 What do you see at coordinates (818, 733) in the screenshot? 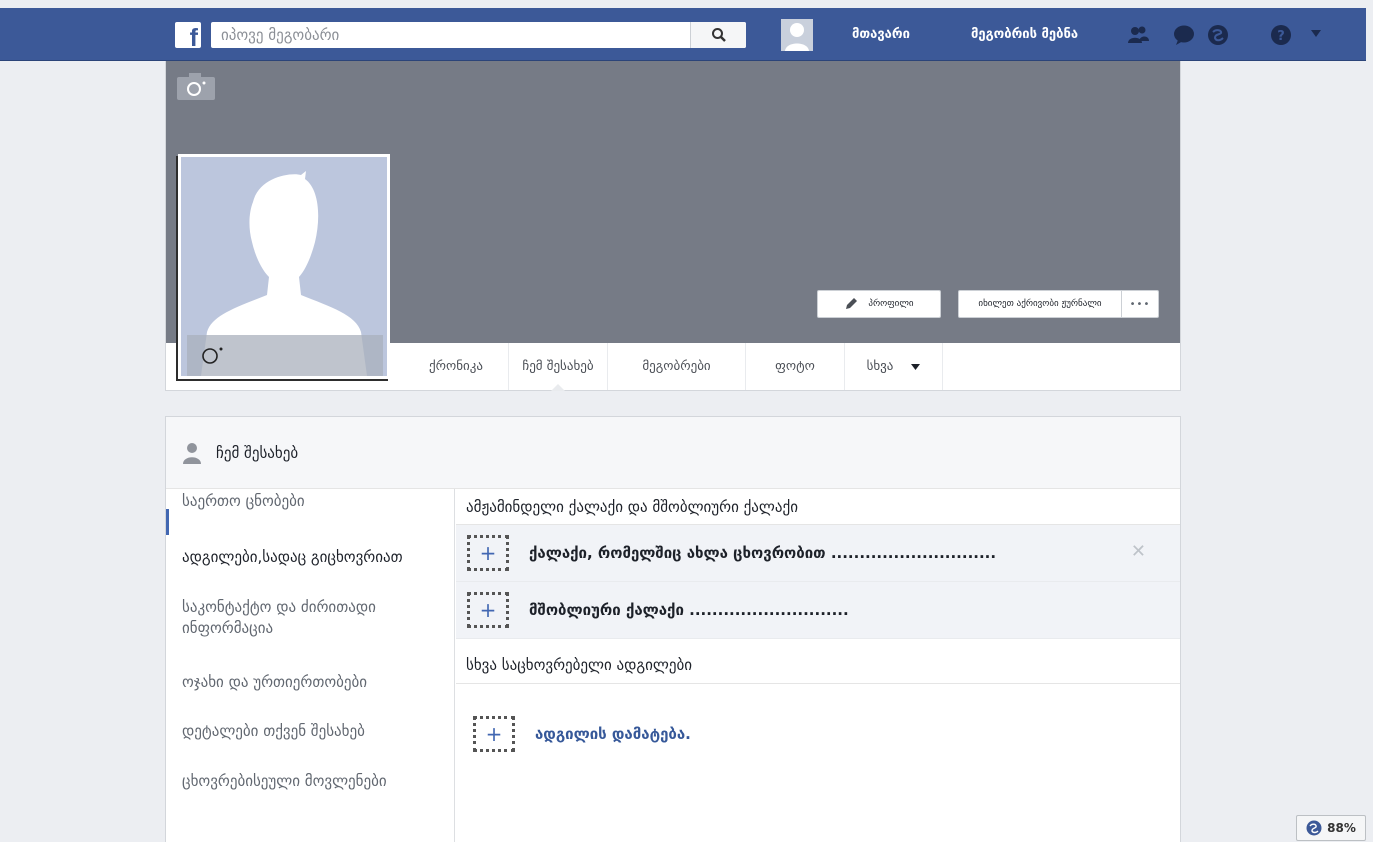
I see `add-place-row: + ადგილის დამატება.` at bounding box center [818, 733].